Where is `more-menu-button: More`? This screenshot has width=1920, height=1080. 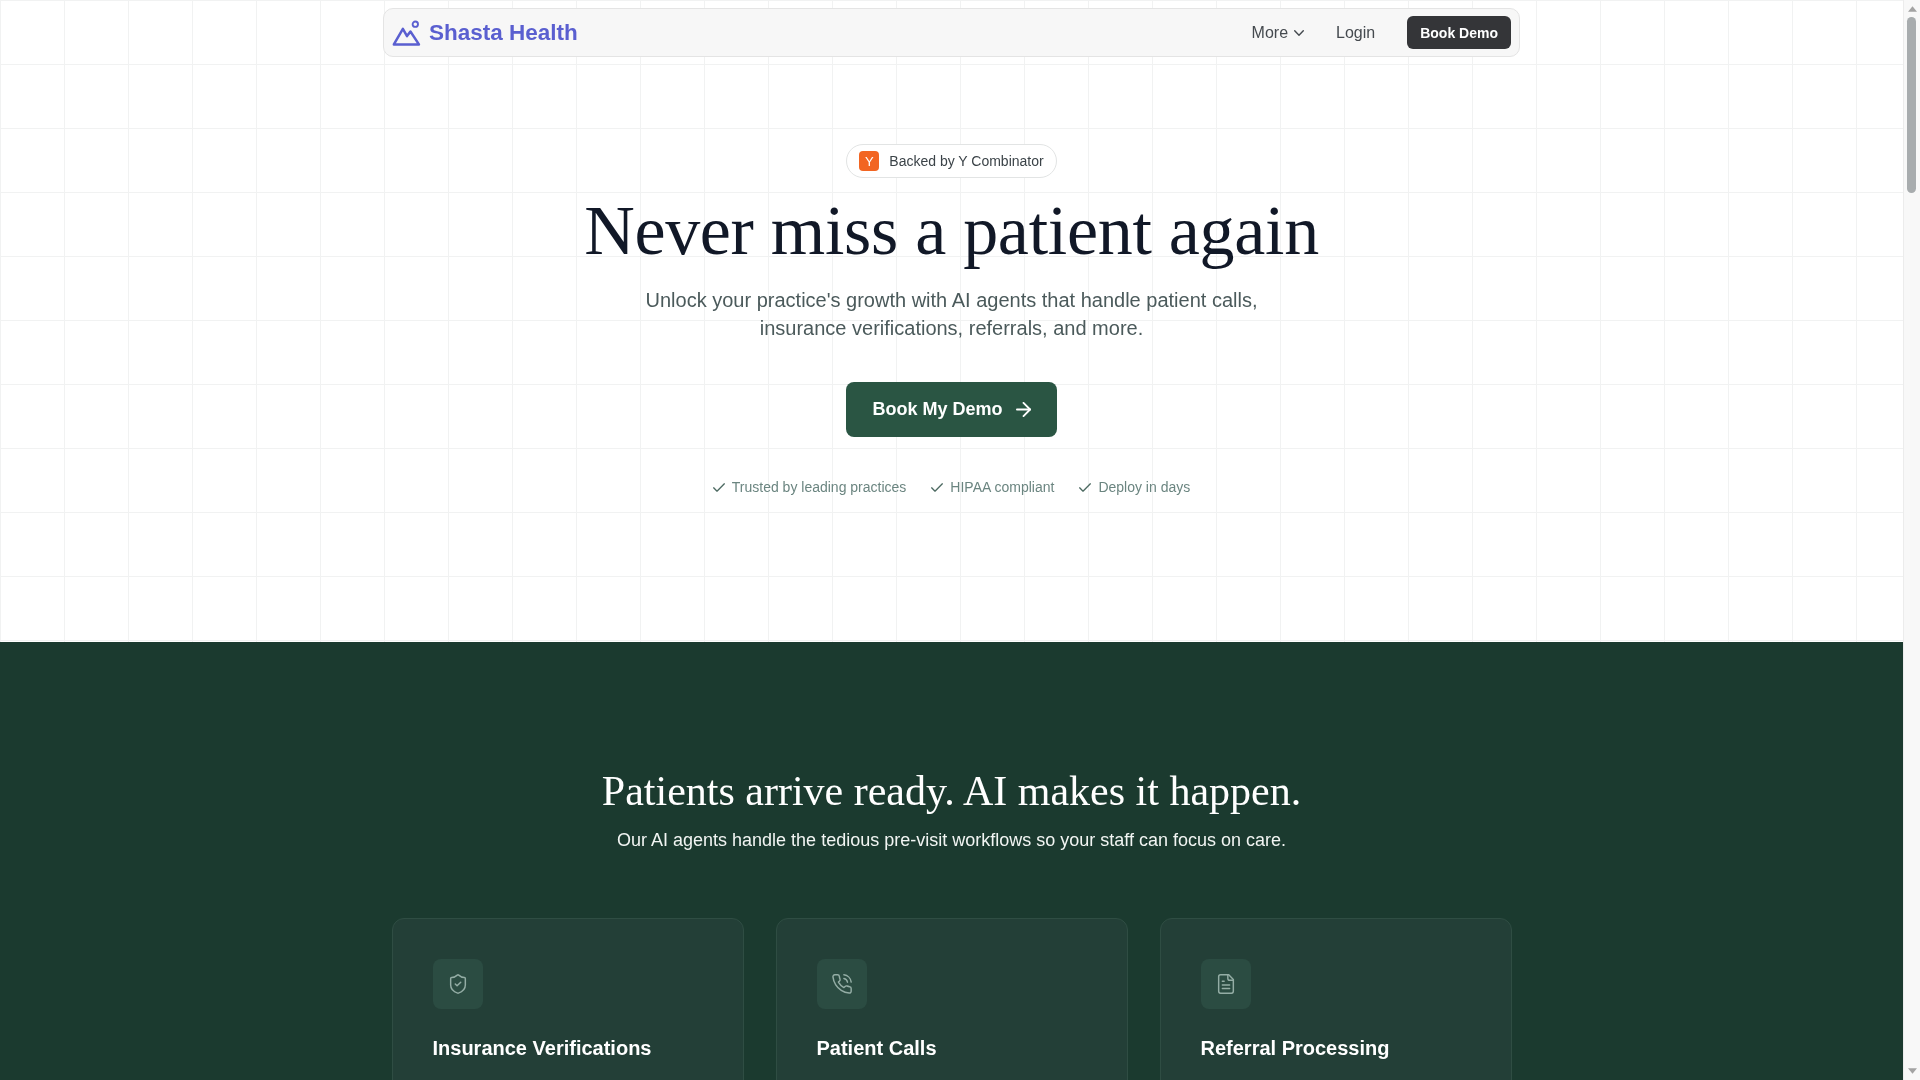
more-menu-button: More is located at coordinates (1278, 32).